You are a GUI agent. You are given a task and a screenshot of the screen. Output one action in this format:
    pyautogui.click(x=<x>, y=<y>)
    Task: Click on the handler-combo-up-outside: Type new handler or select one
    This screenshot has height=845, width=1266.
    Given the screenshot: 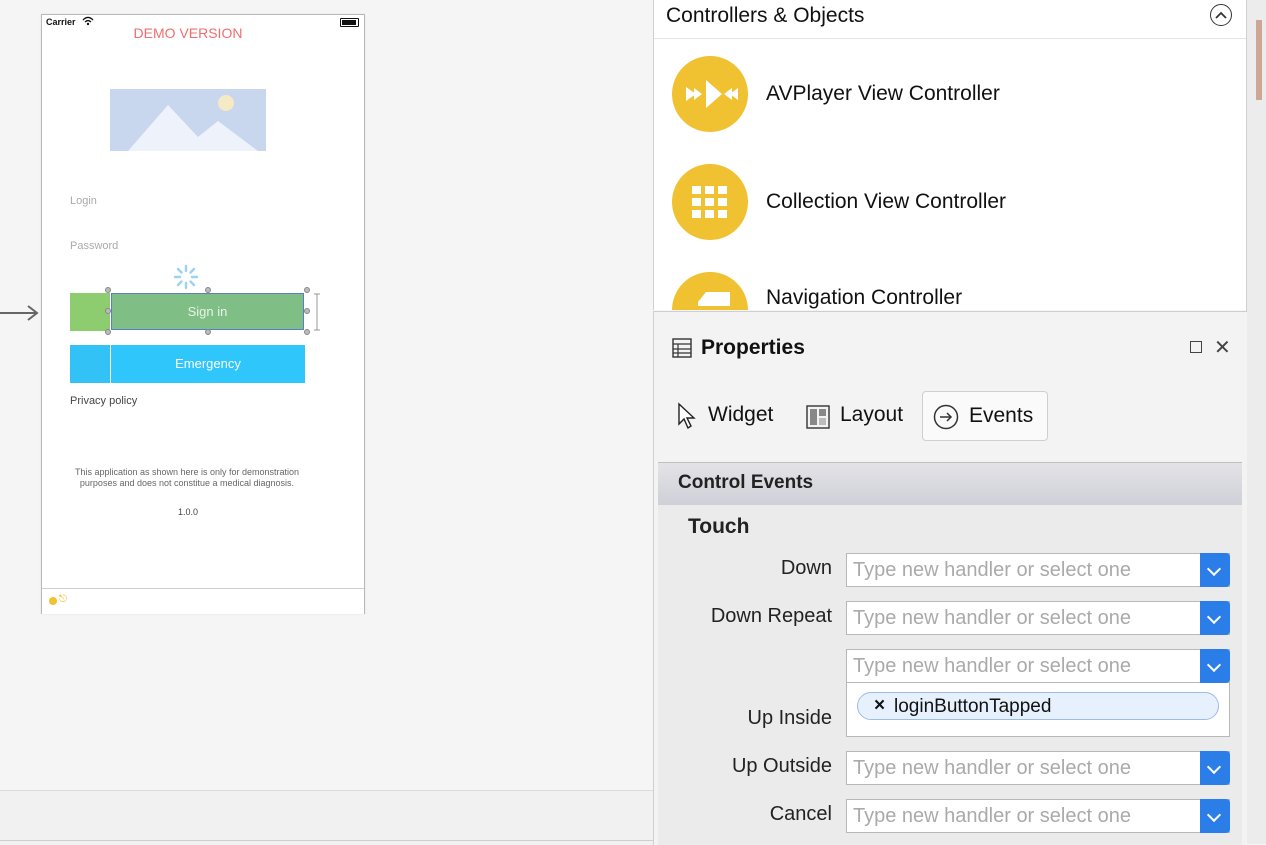 What is the action you would take?
    pyautogui.click(x=1038, y=768)
    